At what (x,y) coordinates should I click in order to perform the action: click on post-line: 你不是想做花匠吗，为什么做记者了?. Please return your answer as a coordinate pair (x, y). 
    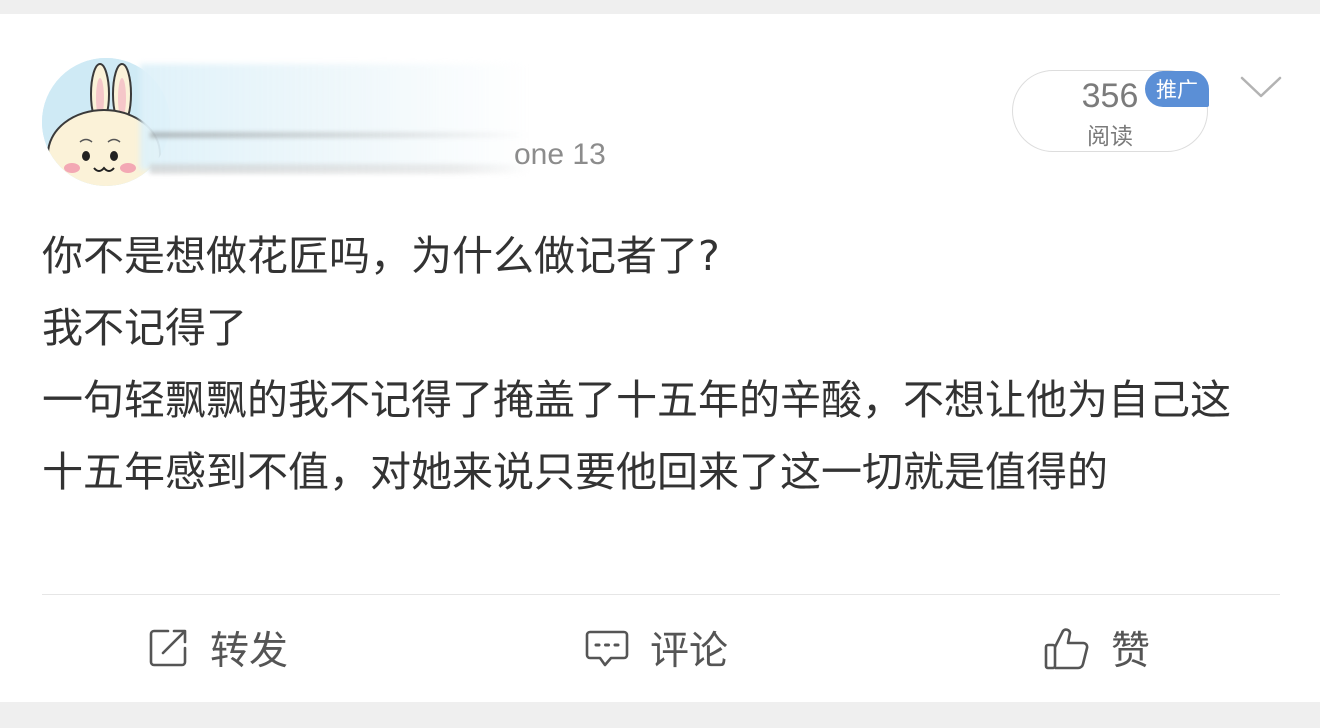
    Looking at the image, I should click on (381, 256).